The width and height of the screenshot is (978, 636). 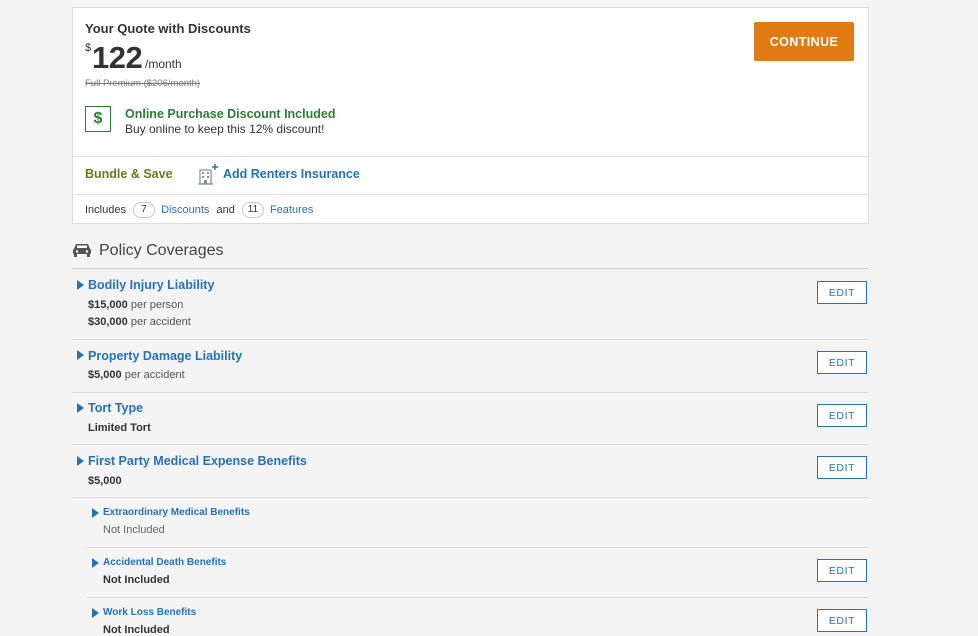 What do you see at coordinates (168, 28) in the screenshot?
I see `quote-title: Your Quote with Discounts` at bounding box center [168, 28].